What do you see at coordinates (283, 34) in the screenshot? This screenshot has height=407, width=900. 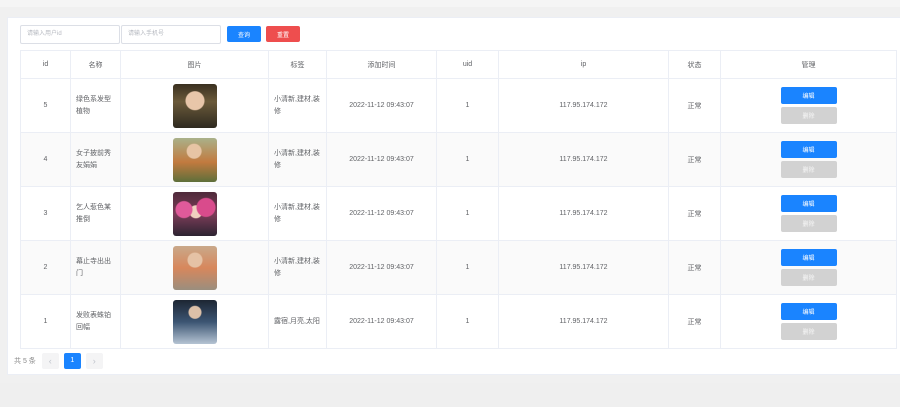 I see `reset-button: 重置` at bounding box center [283, 34].